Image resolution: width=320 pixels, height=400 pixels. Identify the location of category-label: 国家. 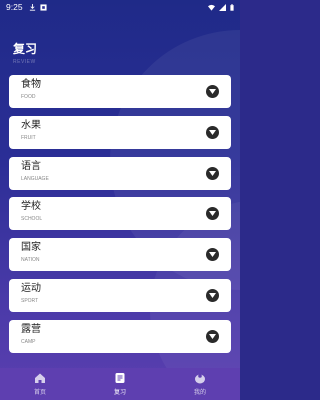
(31, 248).